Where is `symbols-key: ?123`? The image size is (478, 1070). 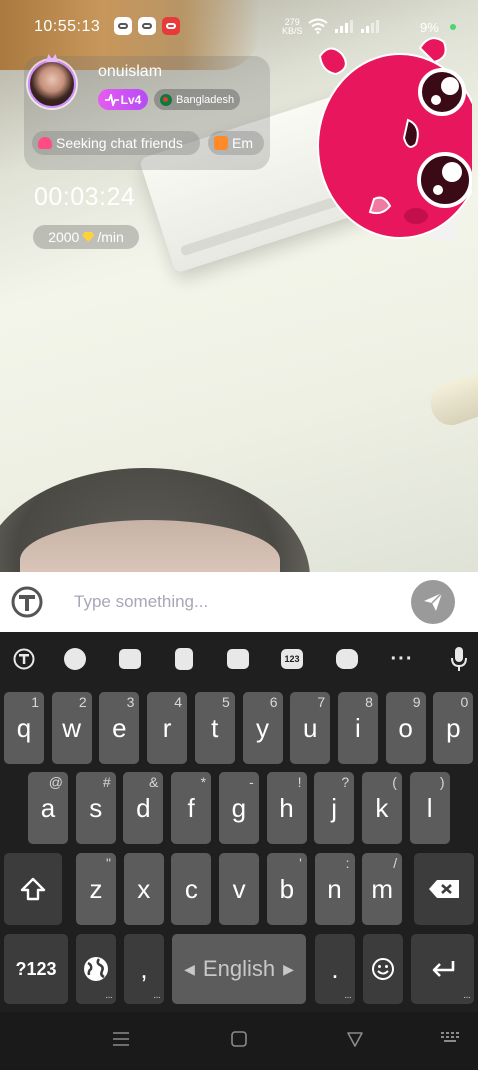
symbols-key: ?123 is located at coordinates (36, 969).